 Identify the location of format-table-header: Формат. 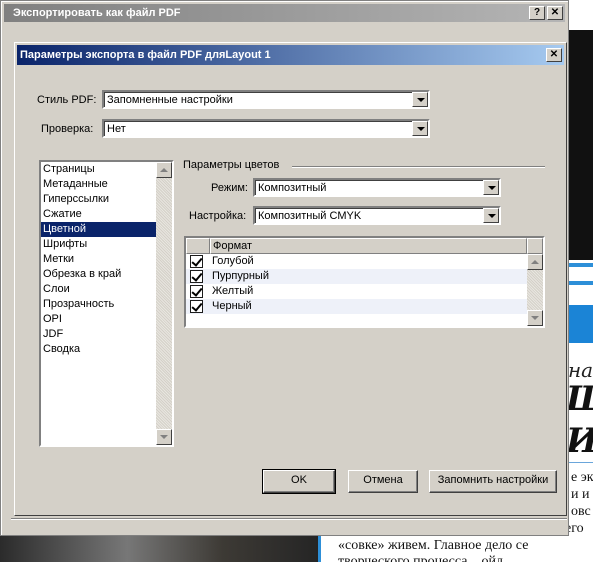
(364, 246).